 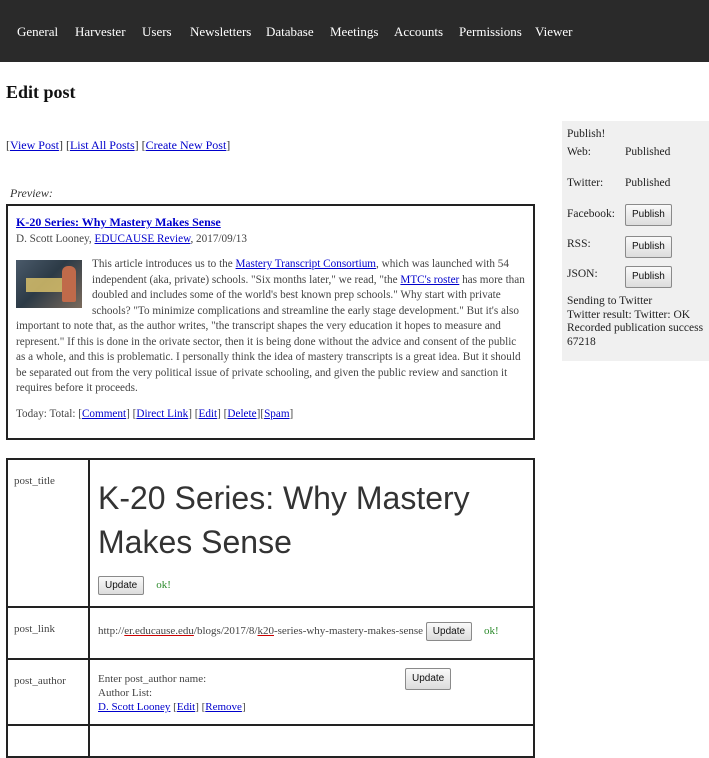 I want to click on publish-header: Publish!, so click(x=586, y=134).